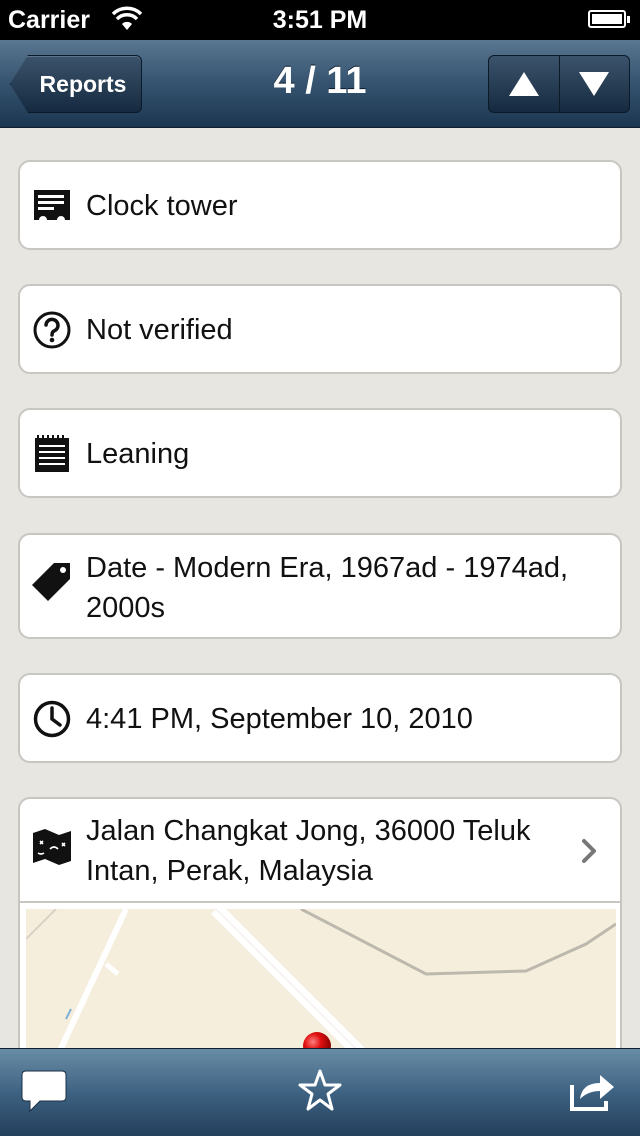 This screenshot has height=1136, width=640. Describe the element at coordinates (52, 205) in the screenshot. I see `ticket-icon` at that location.